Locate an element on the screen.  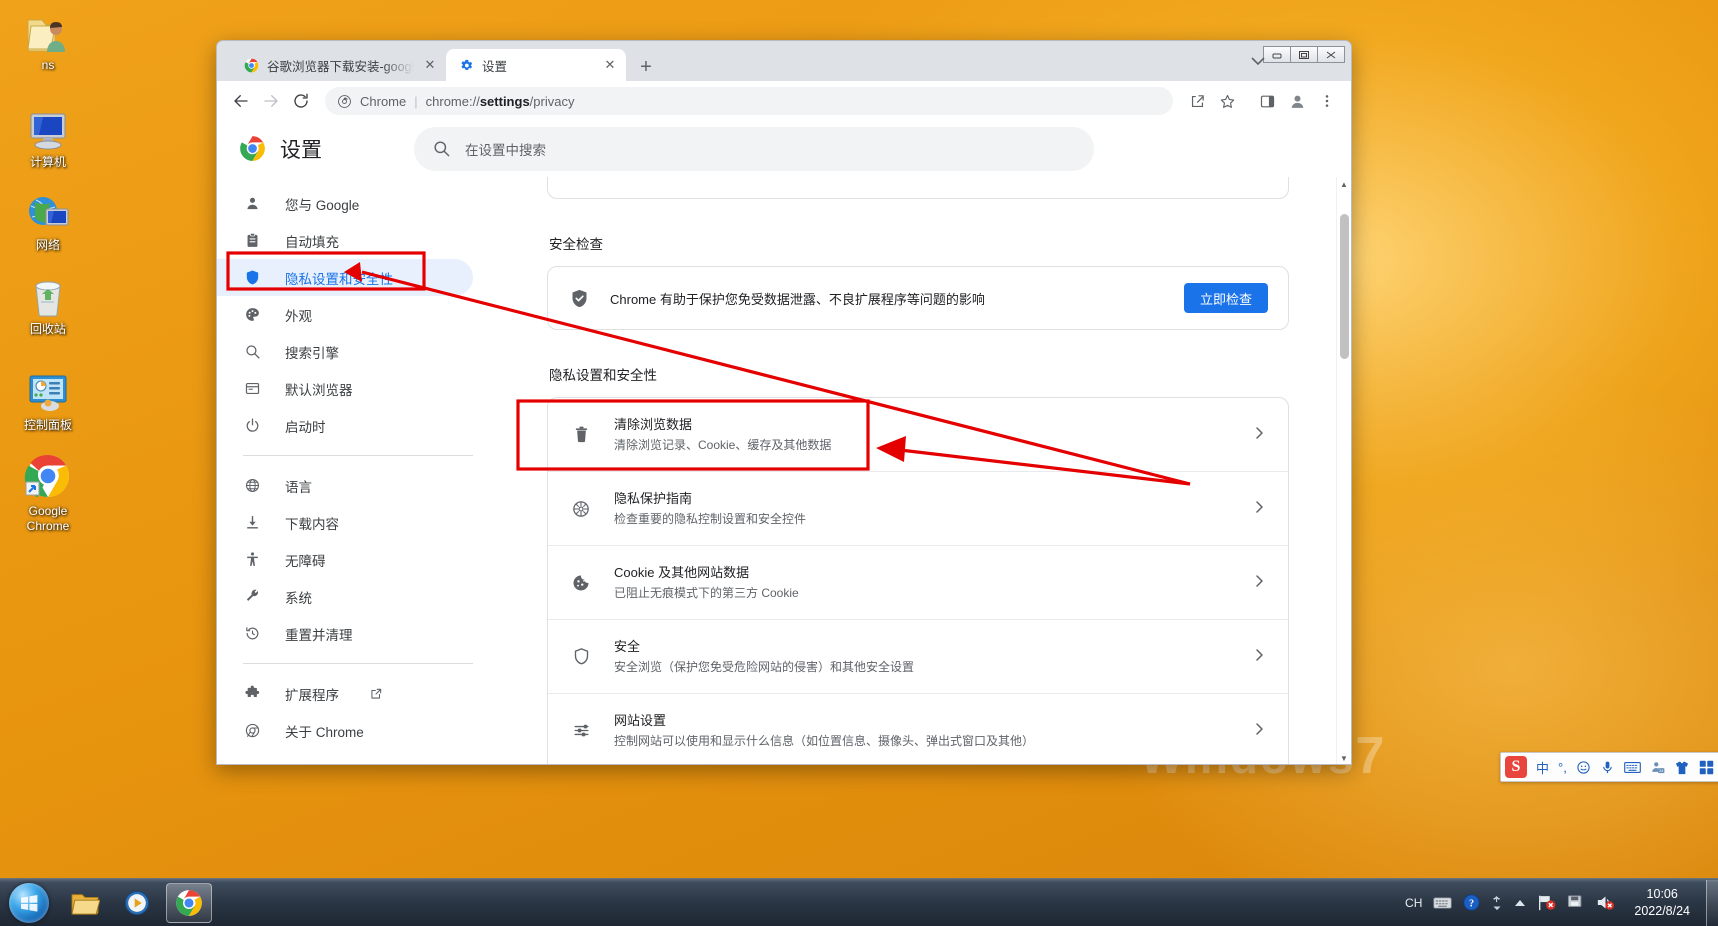
sidebar-item-on-startup: 启动时 is located at coordinates (345, 425).